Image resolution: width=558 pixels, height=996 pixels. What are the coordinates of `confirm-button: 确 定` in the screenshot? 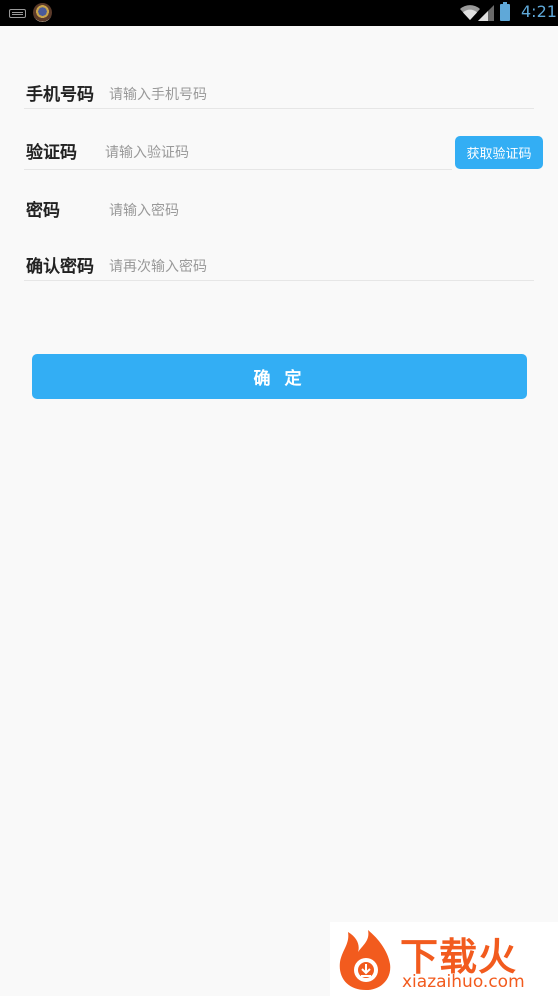 It's located at (279, 376).